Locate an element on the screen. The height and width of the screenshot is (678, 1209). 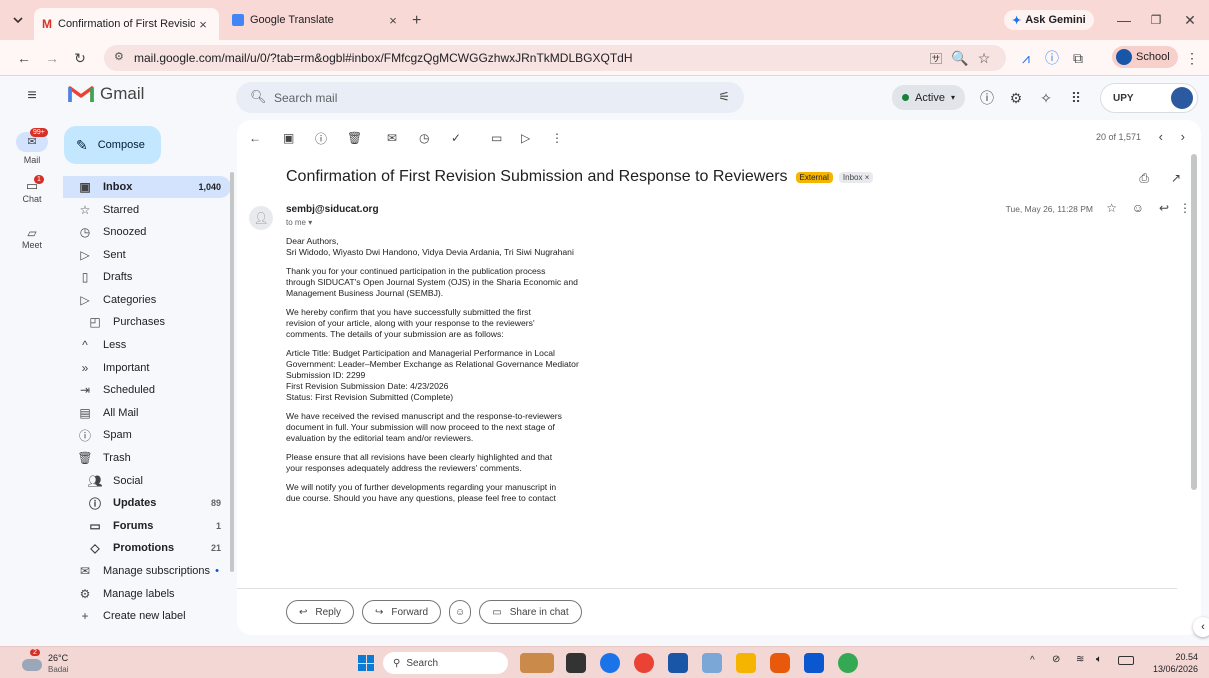
taskbar-app-calculator-icon is located at coordinates (712, 663).